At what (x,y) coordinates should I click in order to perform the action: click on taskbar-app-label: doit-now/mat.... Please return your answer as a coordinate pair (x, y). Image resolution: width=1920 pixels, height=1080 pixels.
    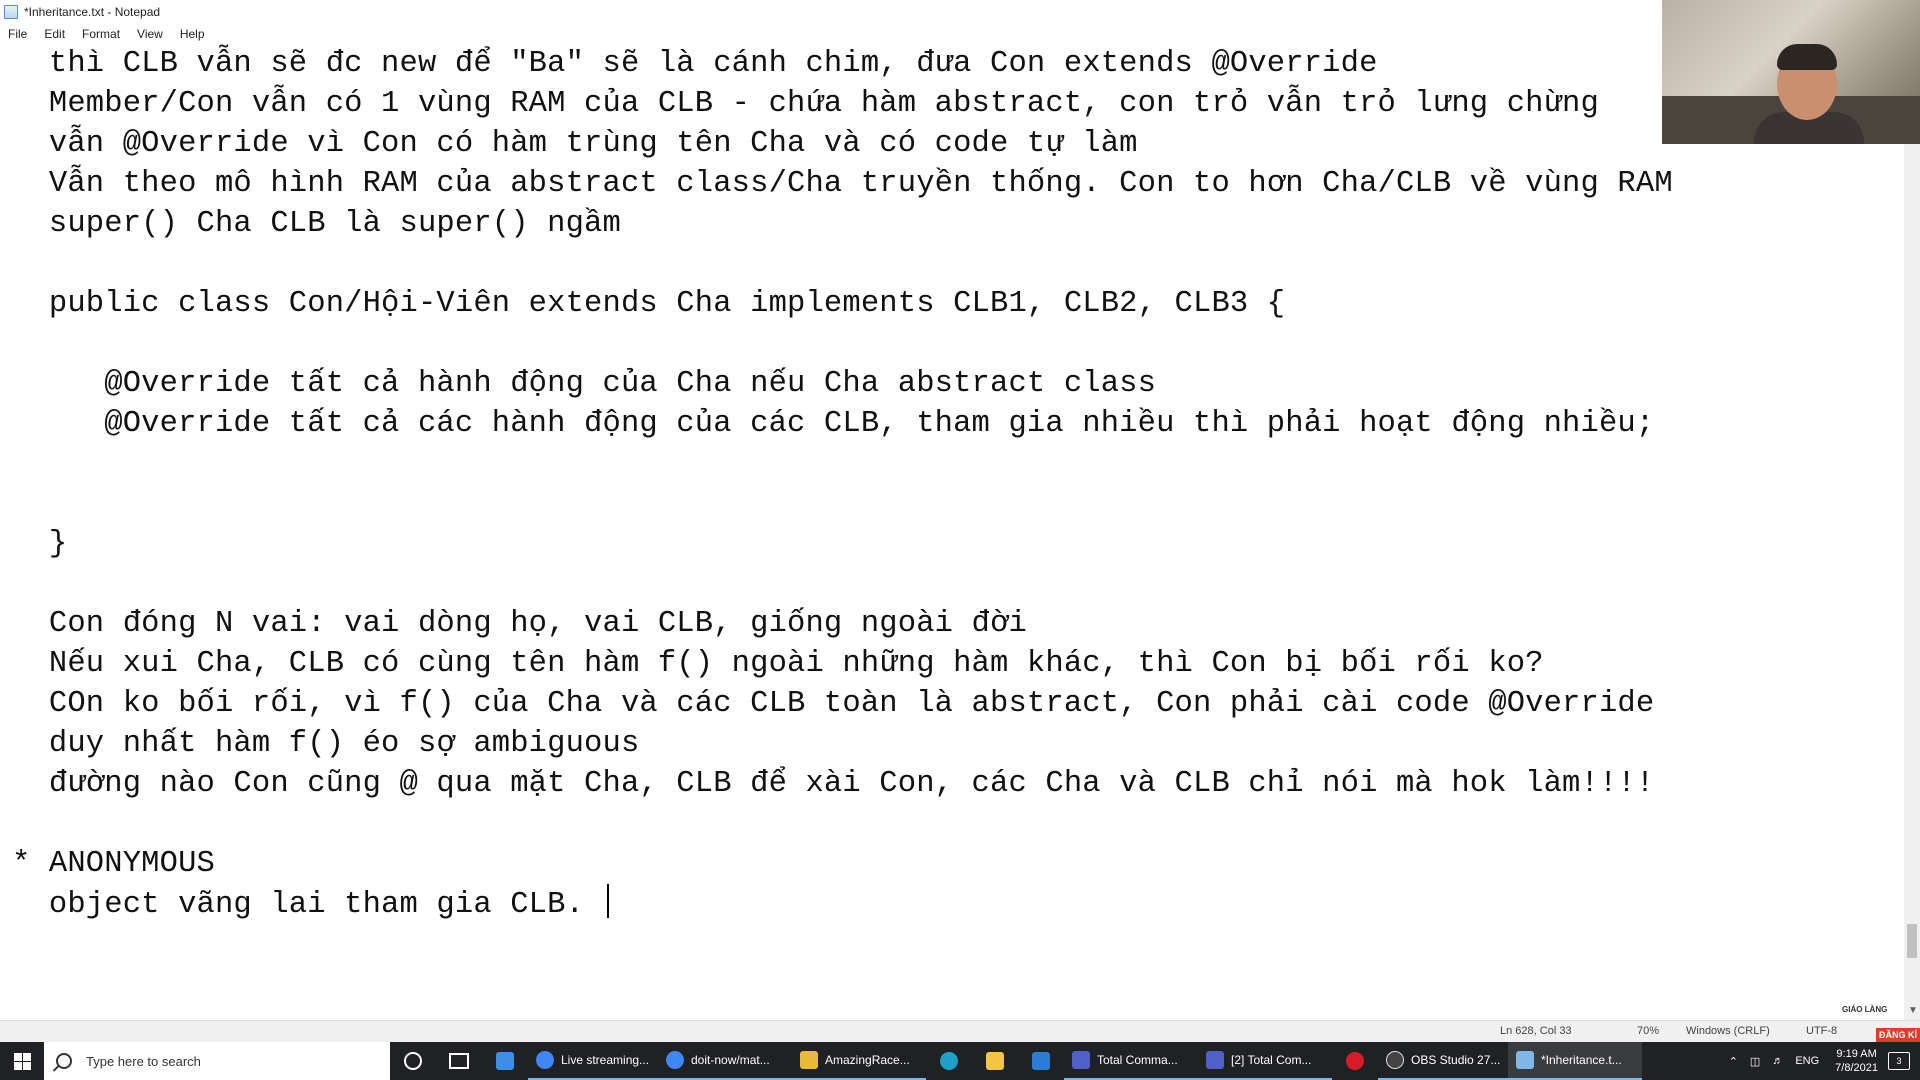
    Looking at the image, I should click on (730, 1060).